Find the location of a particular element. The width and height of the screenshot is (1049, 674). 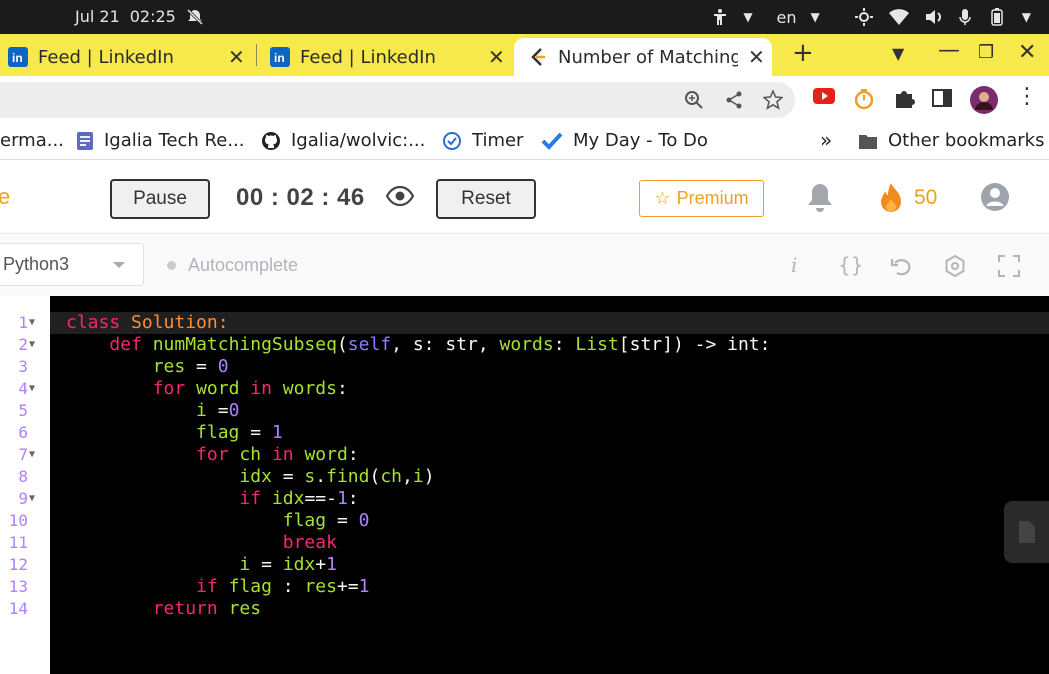

youtube-extension-icon is located at coordinates (824, 99).